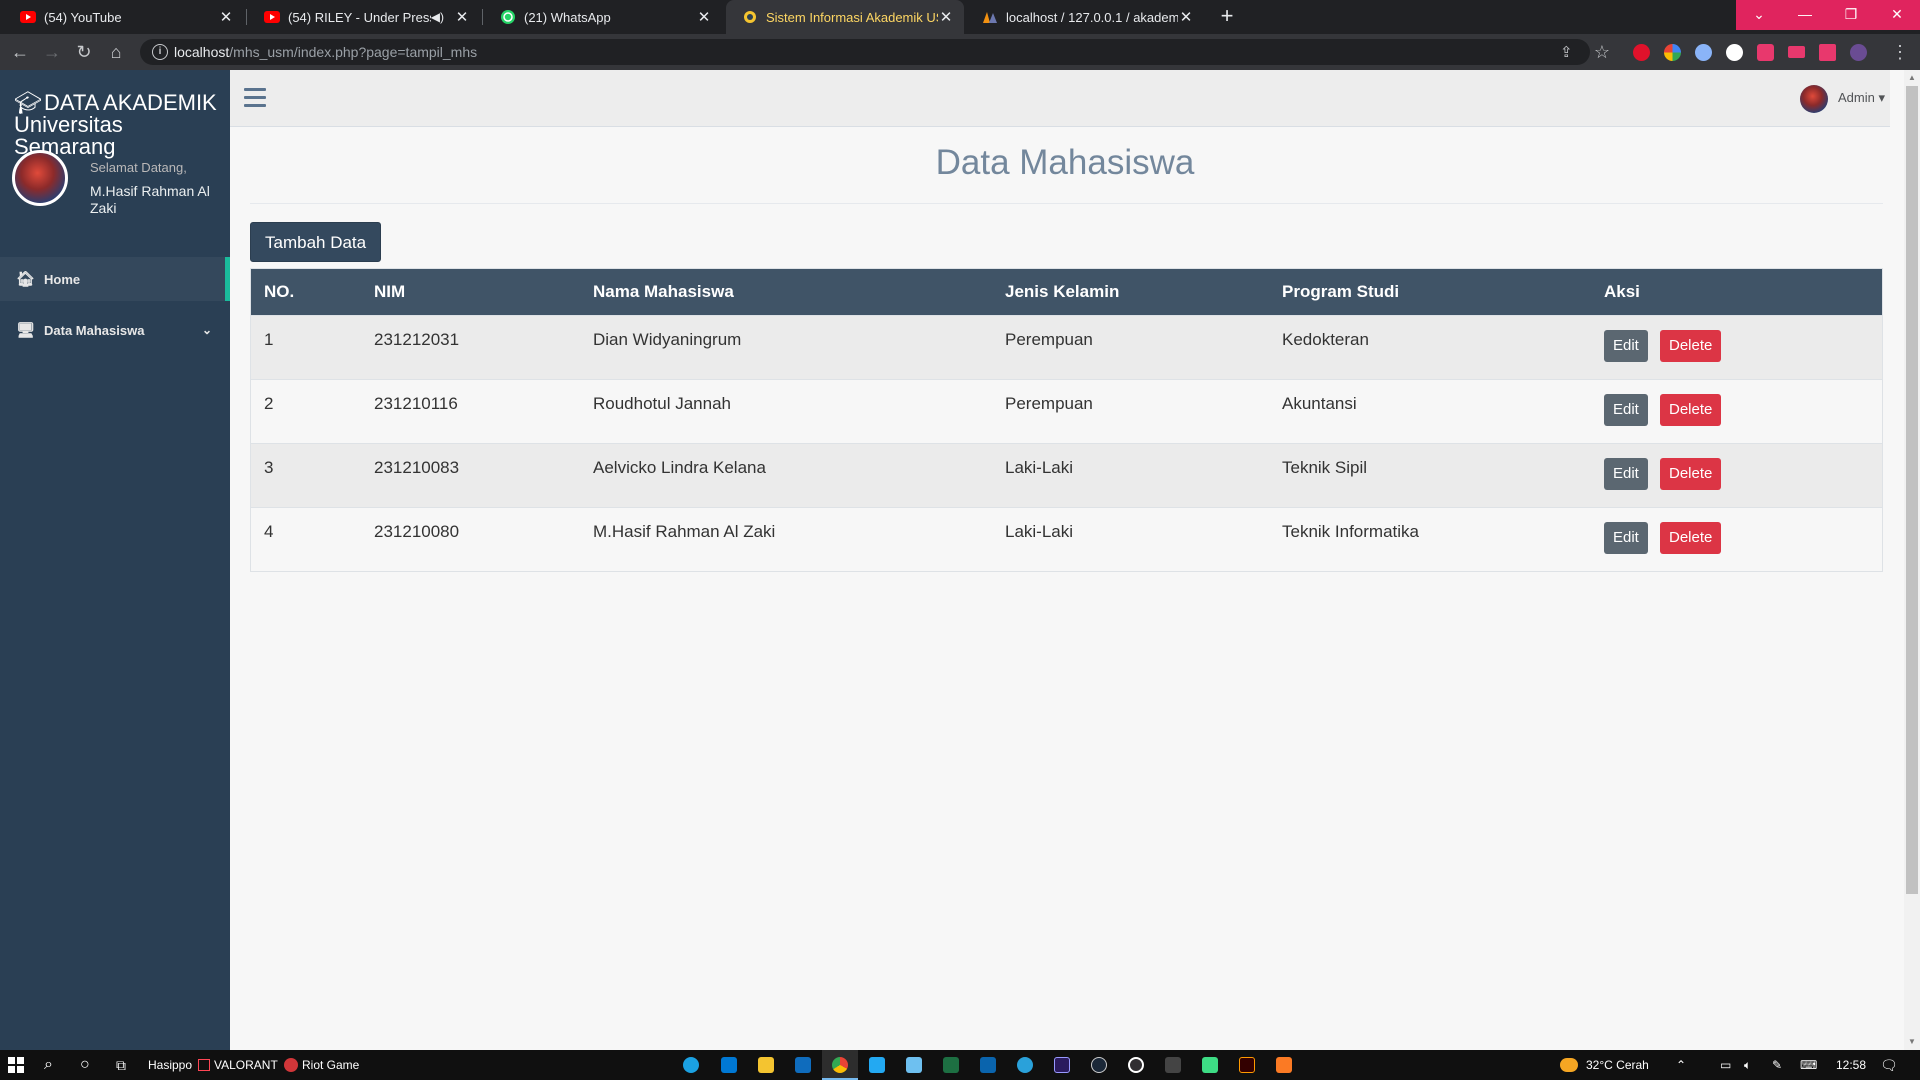  I want to click on side-panel-icon, so click(1827, 52).